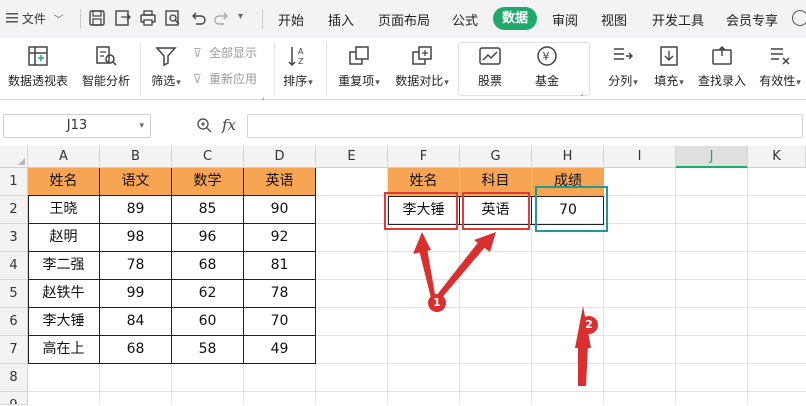 This screenshot has height=406, width=806. What do you see at coordinates (490, 66) in the screenshot?
I see `stock-button: 股票` at bounding box center [490, 66].